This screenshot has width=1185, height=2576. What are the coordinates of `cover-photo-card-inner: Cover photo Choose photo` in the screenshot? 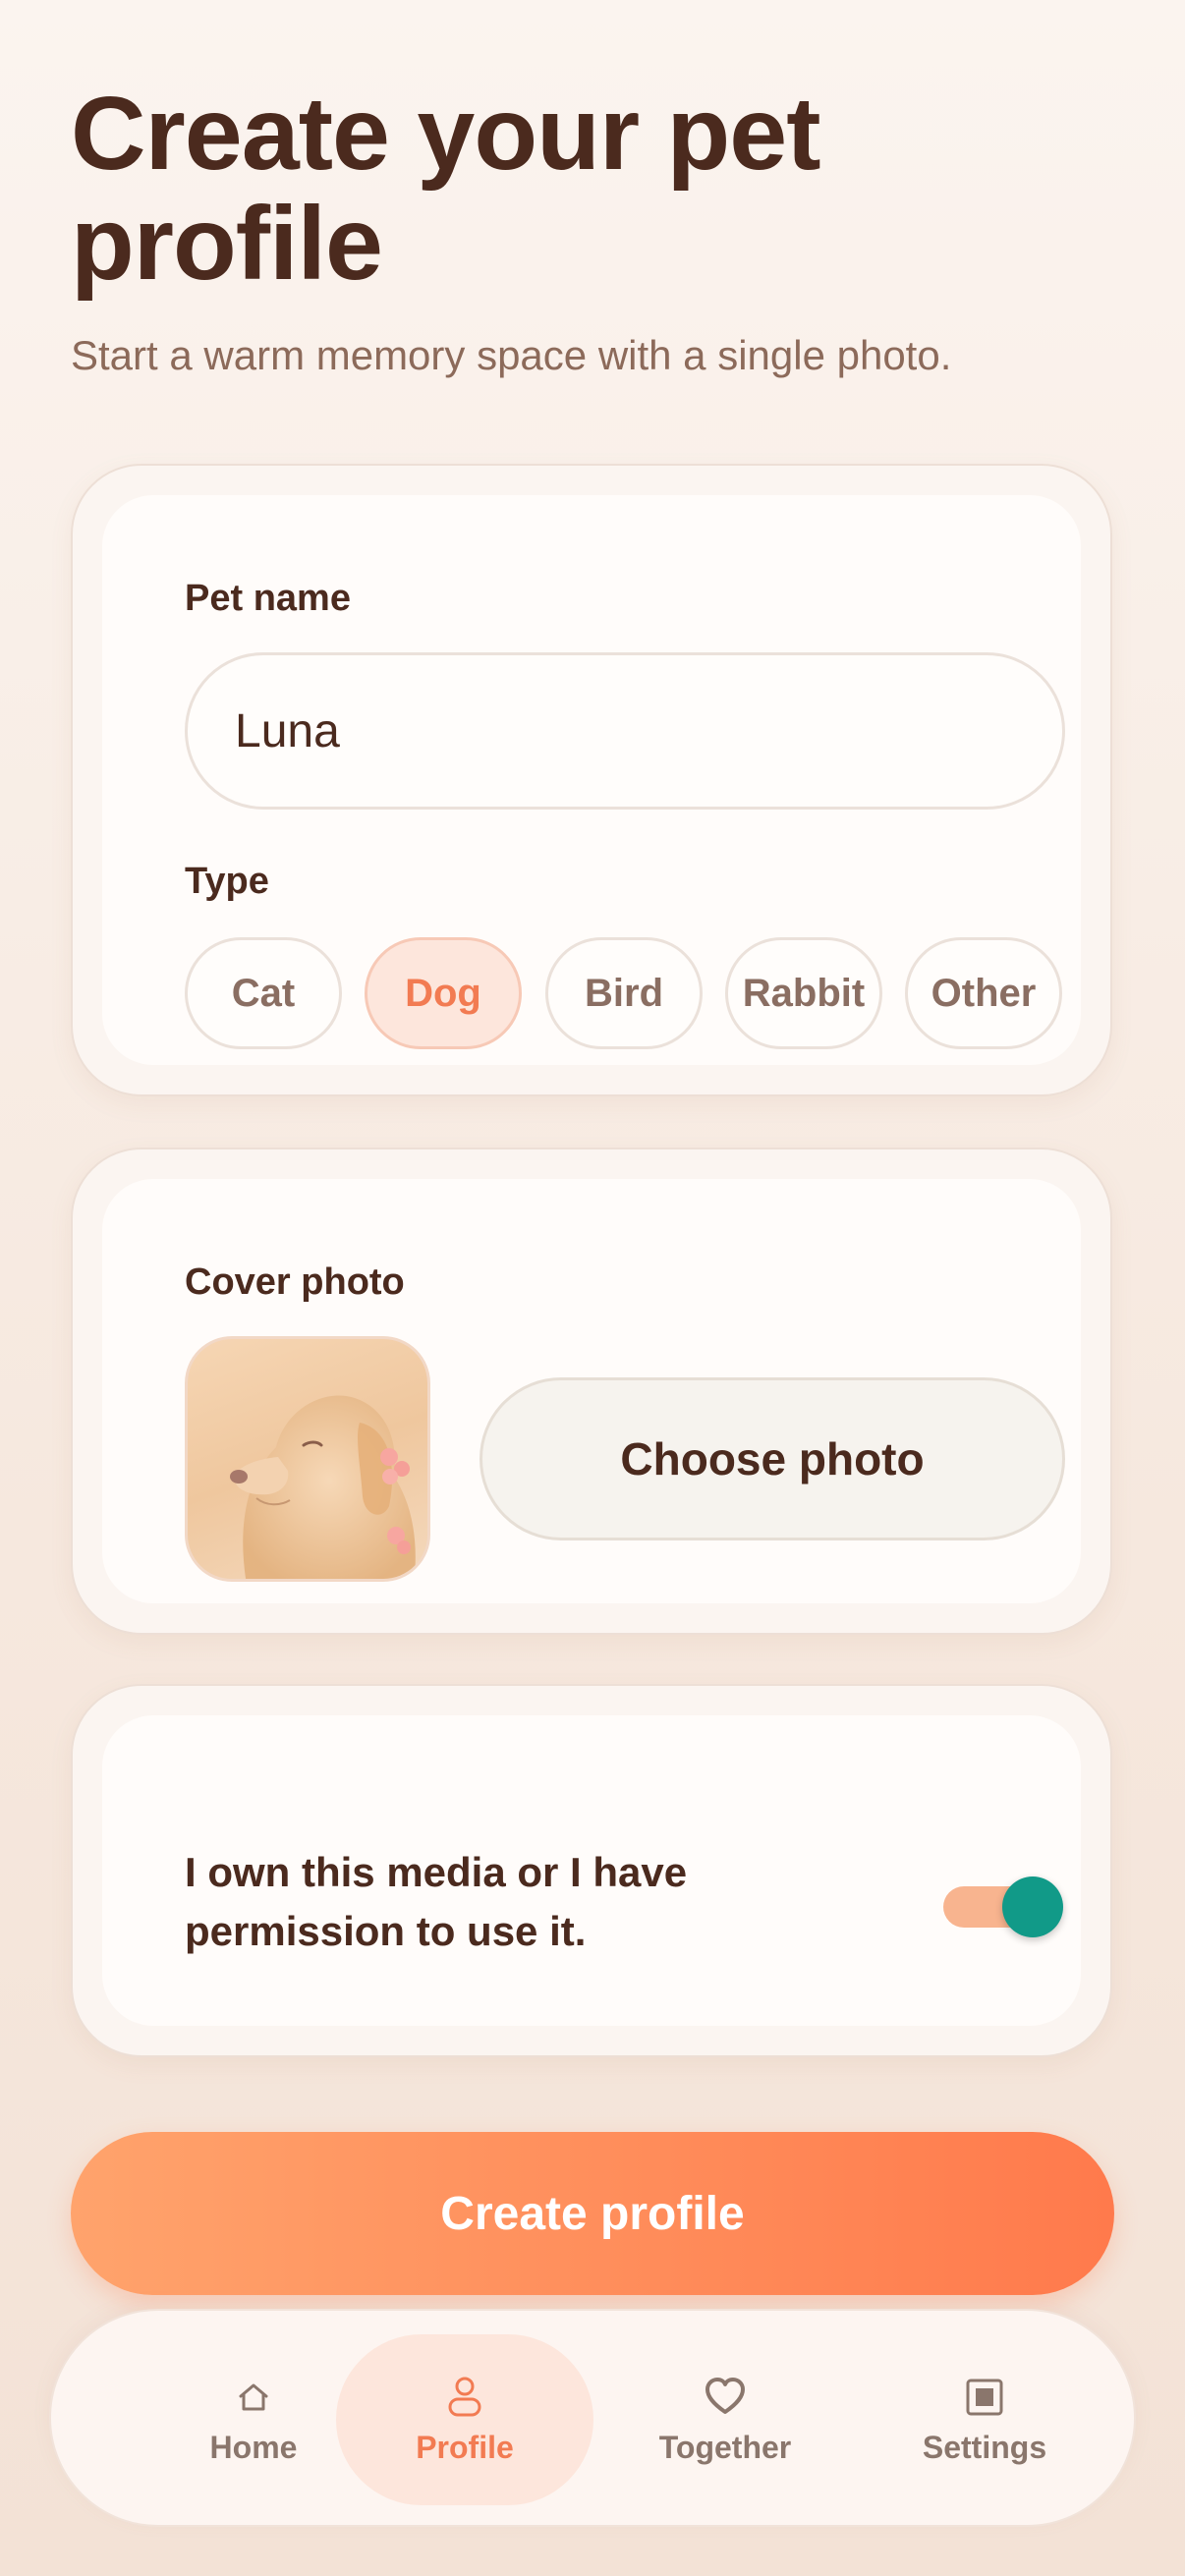 It's located at (592, 1391).